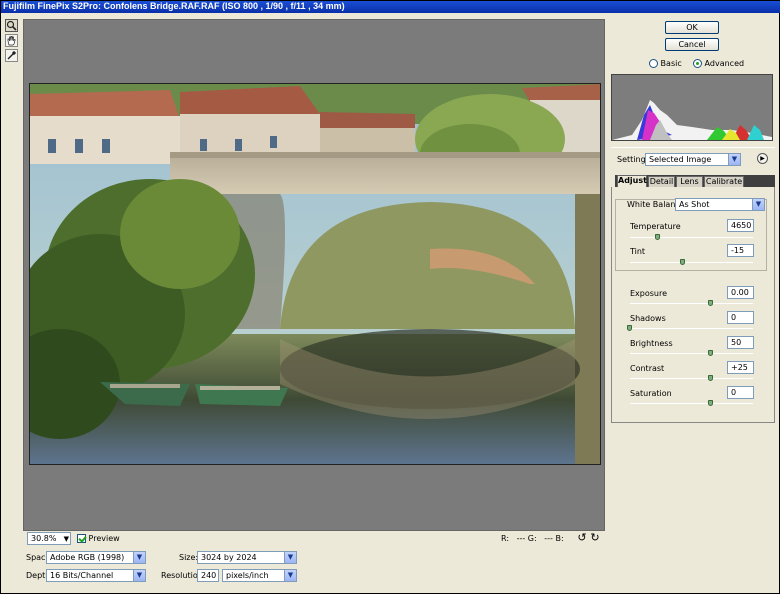  I want to click on r-label: R:, so click(505, 538).